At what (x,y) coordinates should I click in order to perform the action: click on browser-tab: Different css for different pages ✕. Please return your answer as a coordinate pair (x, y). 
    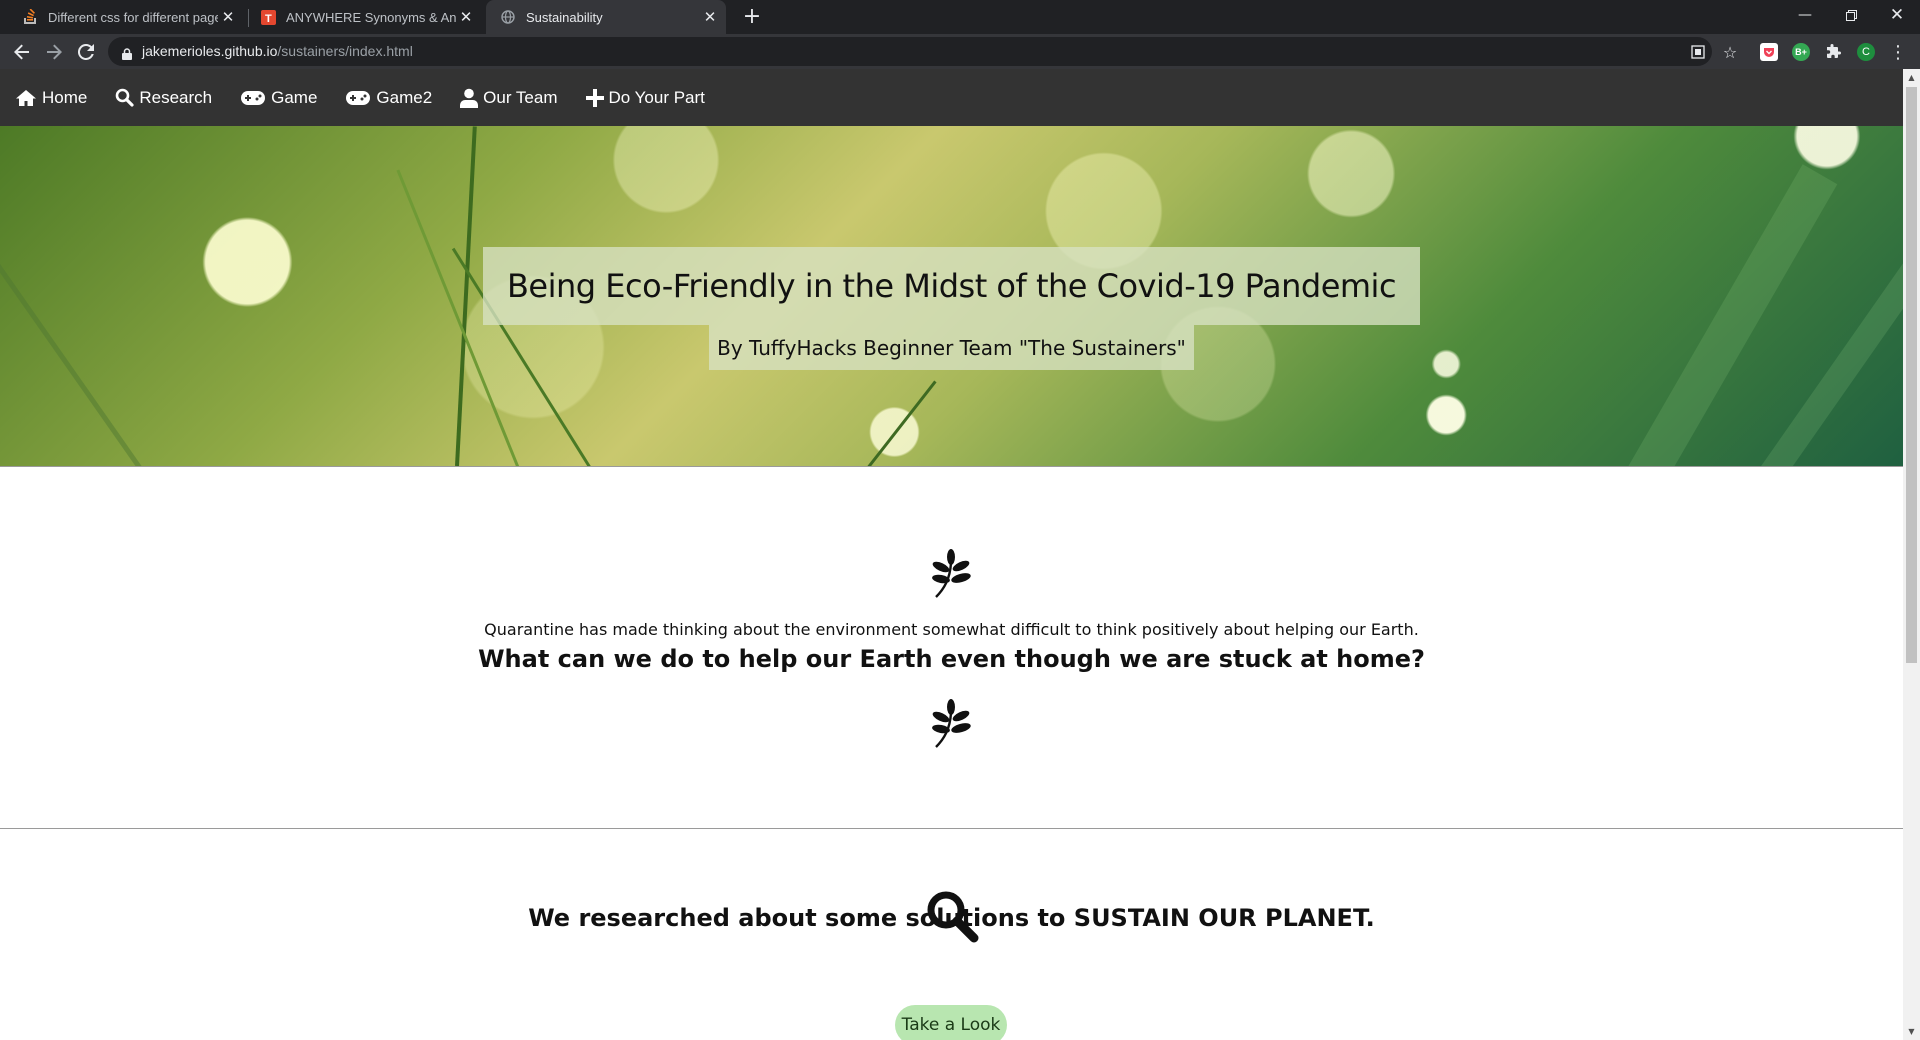
    Looking at the image, I should click on (126, 17).